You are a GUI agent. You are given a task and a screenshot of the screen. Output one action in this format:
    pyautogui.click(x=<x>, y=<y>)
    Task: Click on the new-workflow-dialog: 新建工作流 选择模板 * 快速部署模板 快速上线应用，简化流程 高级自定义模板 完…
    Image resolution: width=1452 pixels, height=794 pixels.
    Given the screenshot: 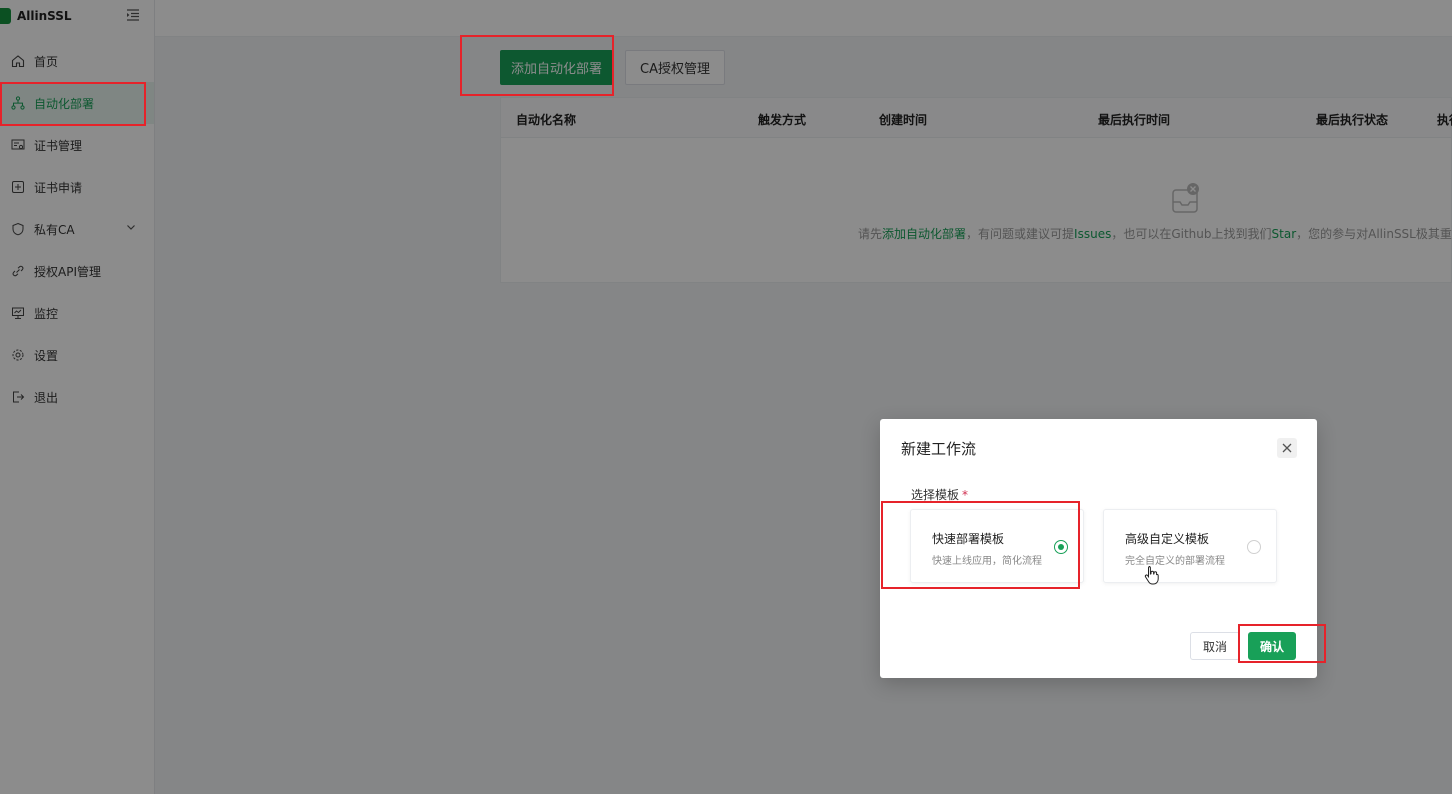 What is the action you would take?
    pyautogui.click(x=1098, y=548)
    